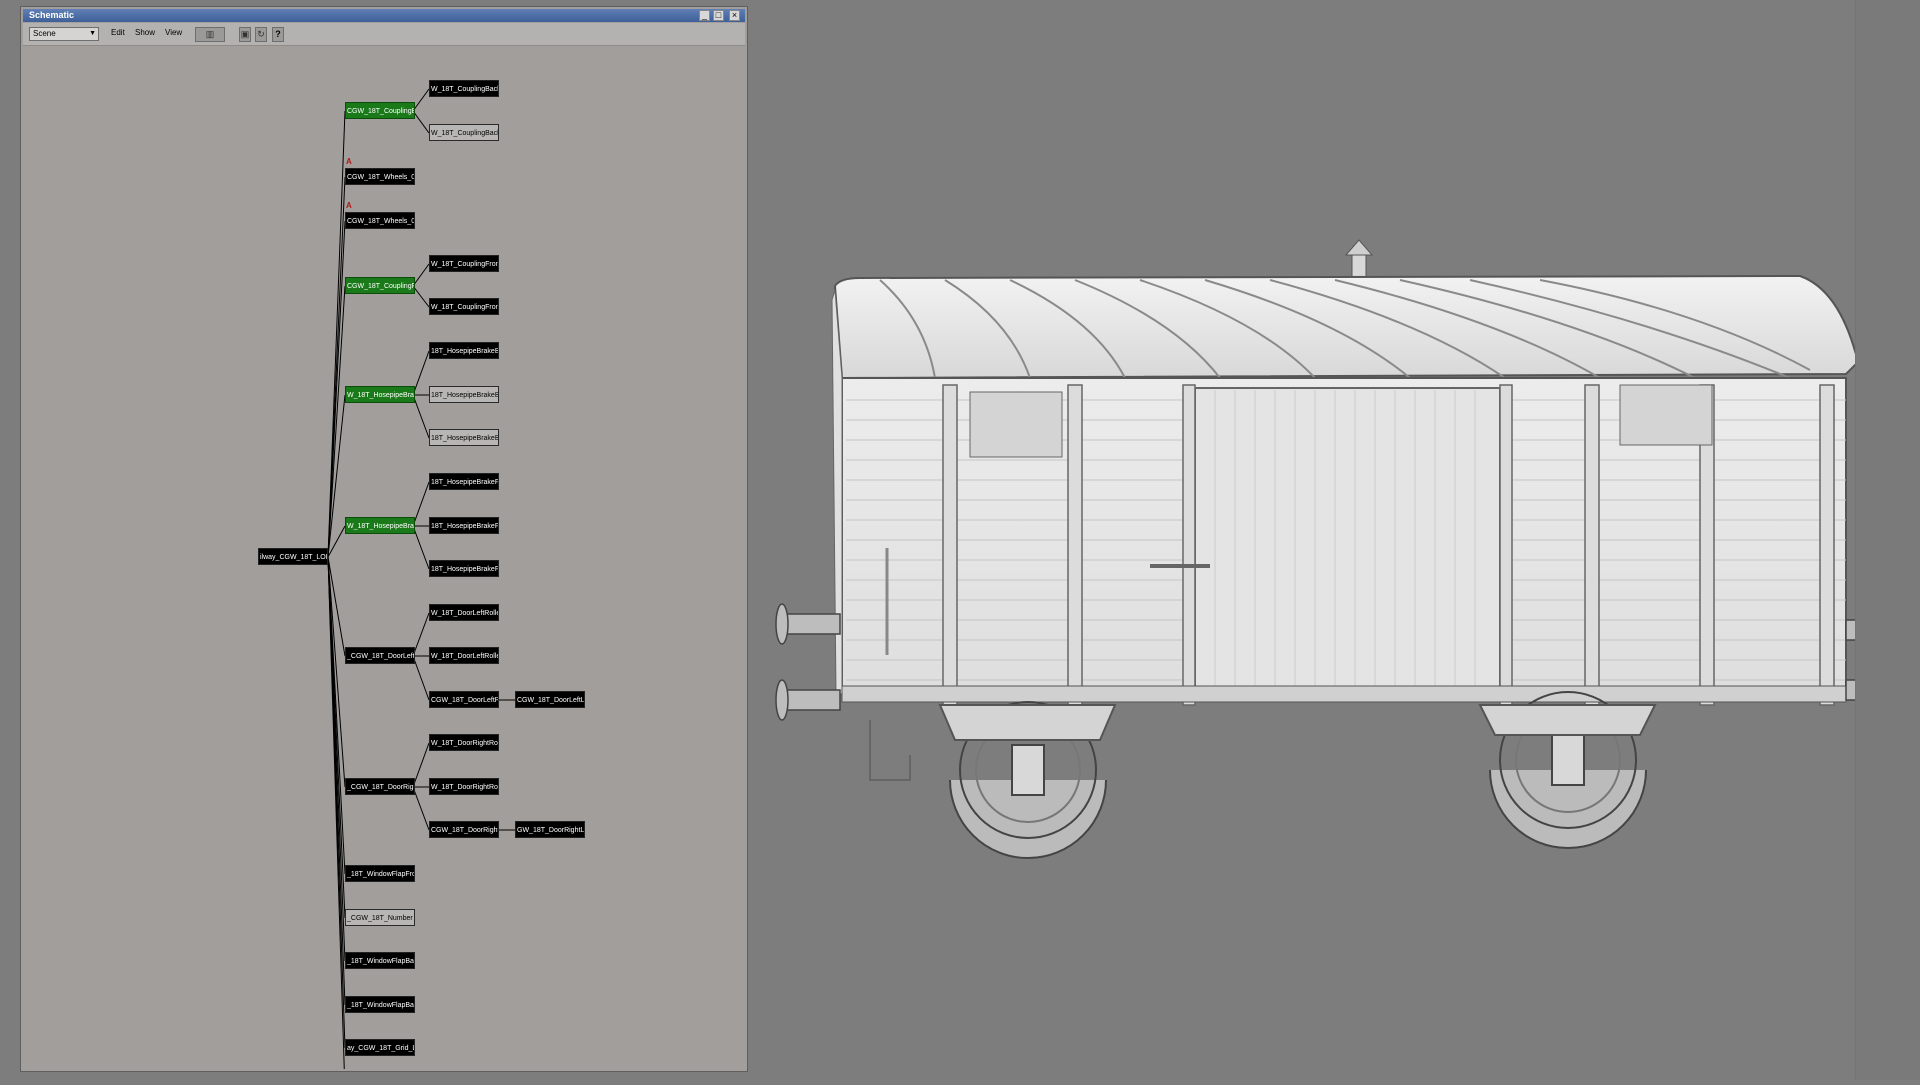 This screenshot has width=1920, height=1085. I want to click on restore-button: □, so click(718, 15).